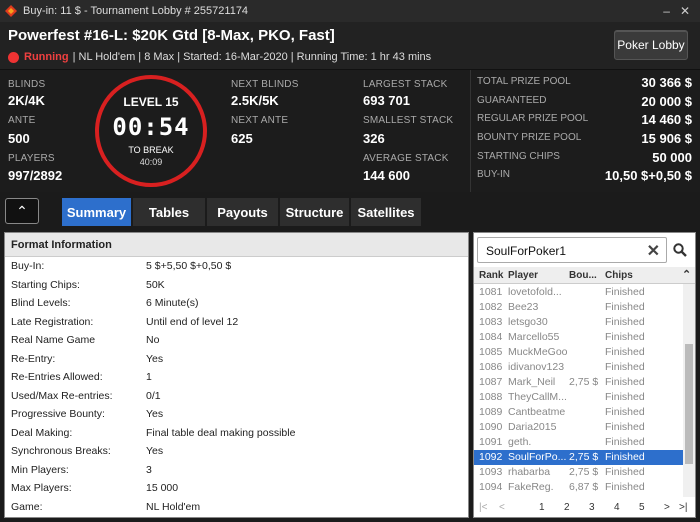 This screenshot has height=522, width=700. I want to click on format-row: Re-Entry: Yes, so click(236, 359).